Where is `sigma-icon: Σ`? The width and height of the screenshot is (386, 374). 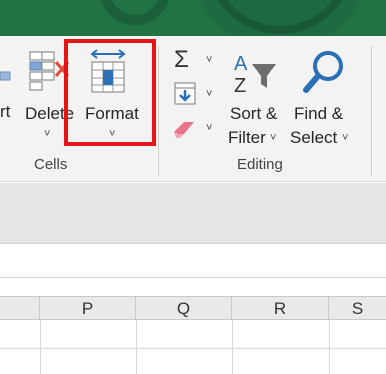 sigma-icon: Σ is located at coordinates (181, 59).